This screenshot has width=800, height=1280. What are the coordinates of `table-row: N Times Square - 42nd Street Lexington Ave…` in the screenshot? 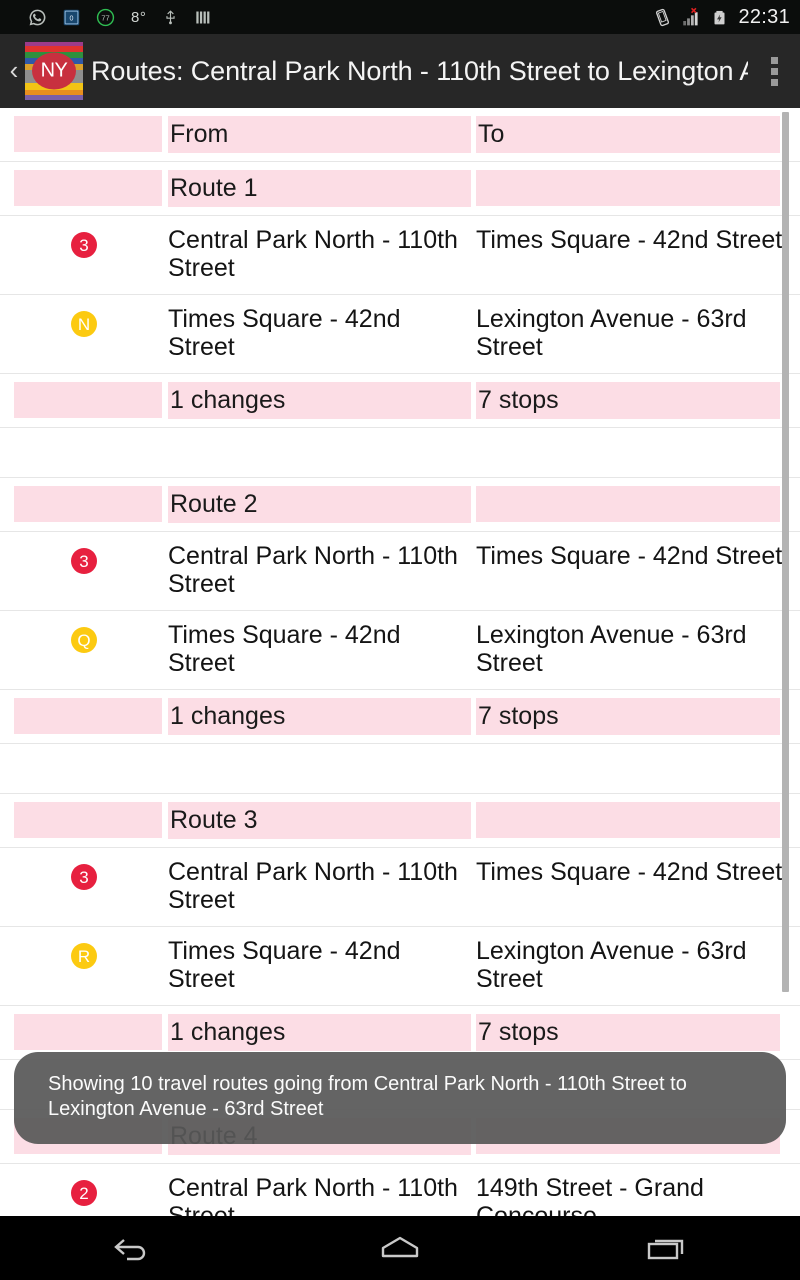 It's located at (400, 334).